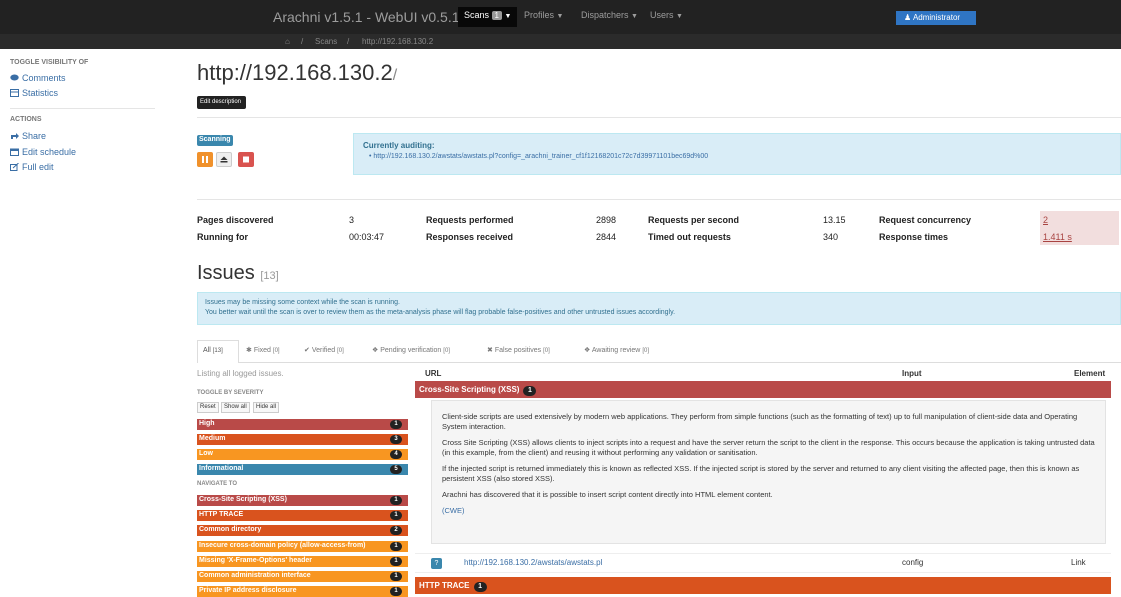  What do you see at coordinates (763, 585) in the screenshot?
I see `issue-group-http-trace: HTTP TRACE 1` at bounding box center [763, 585].